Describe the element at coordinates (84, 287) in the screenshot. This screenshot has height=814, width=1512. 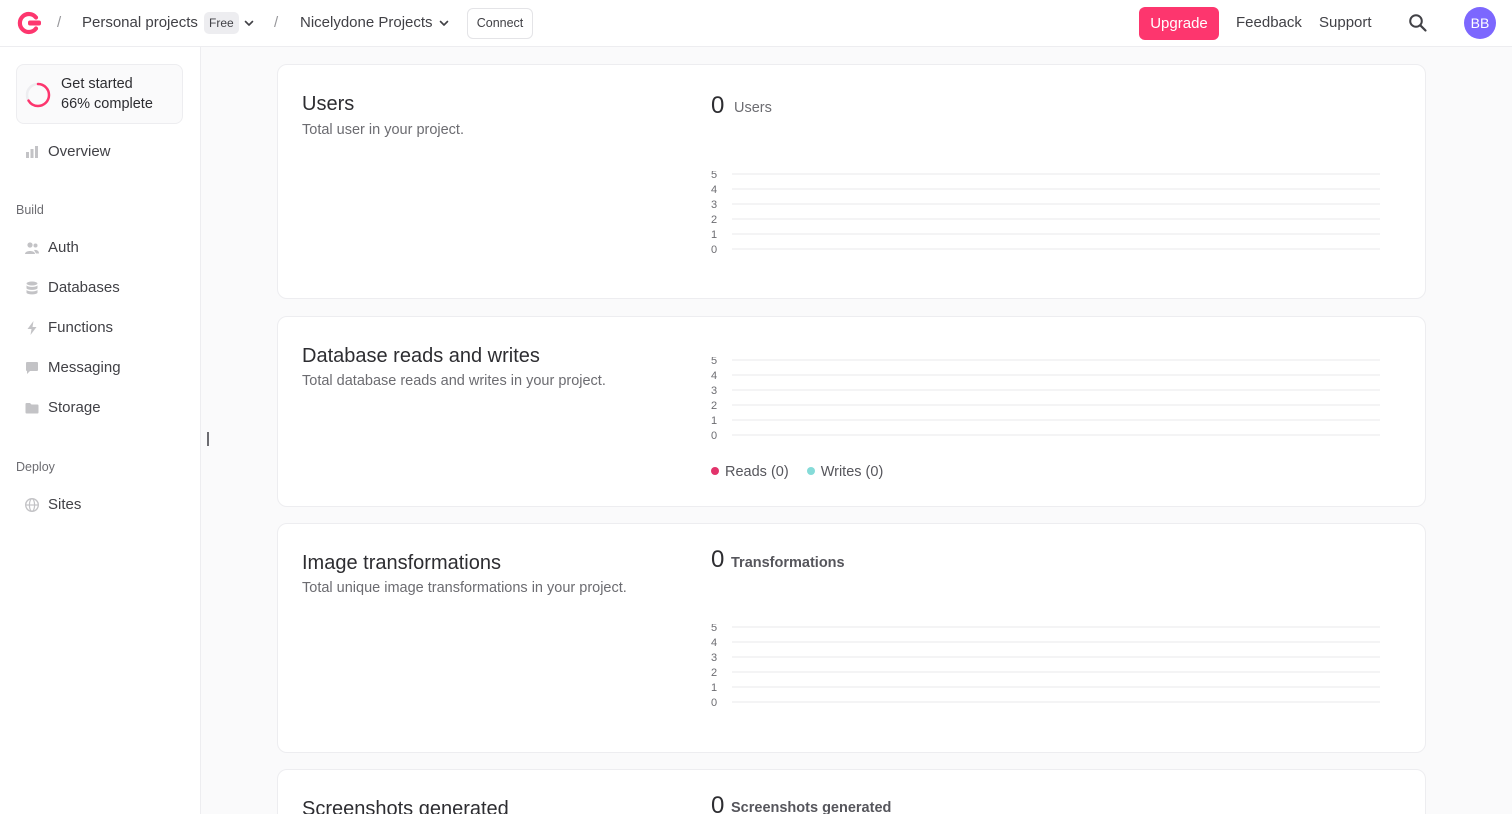
I see `sidebar-item-label: Databases` at that location.